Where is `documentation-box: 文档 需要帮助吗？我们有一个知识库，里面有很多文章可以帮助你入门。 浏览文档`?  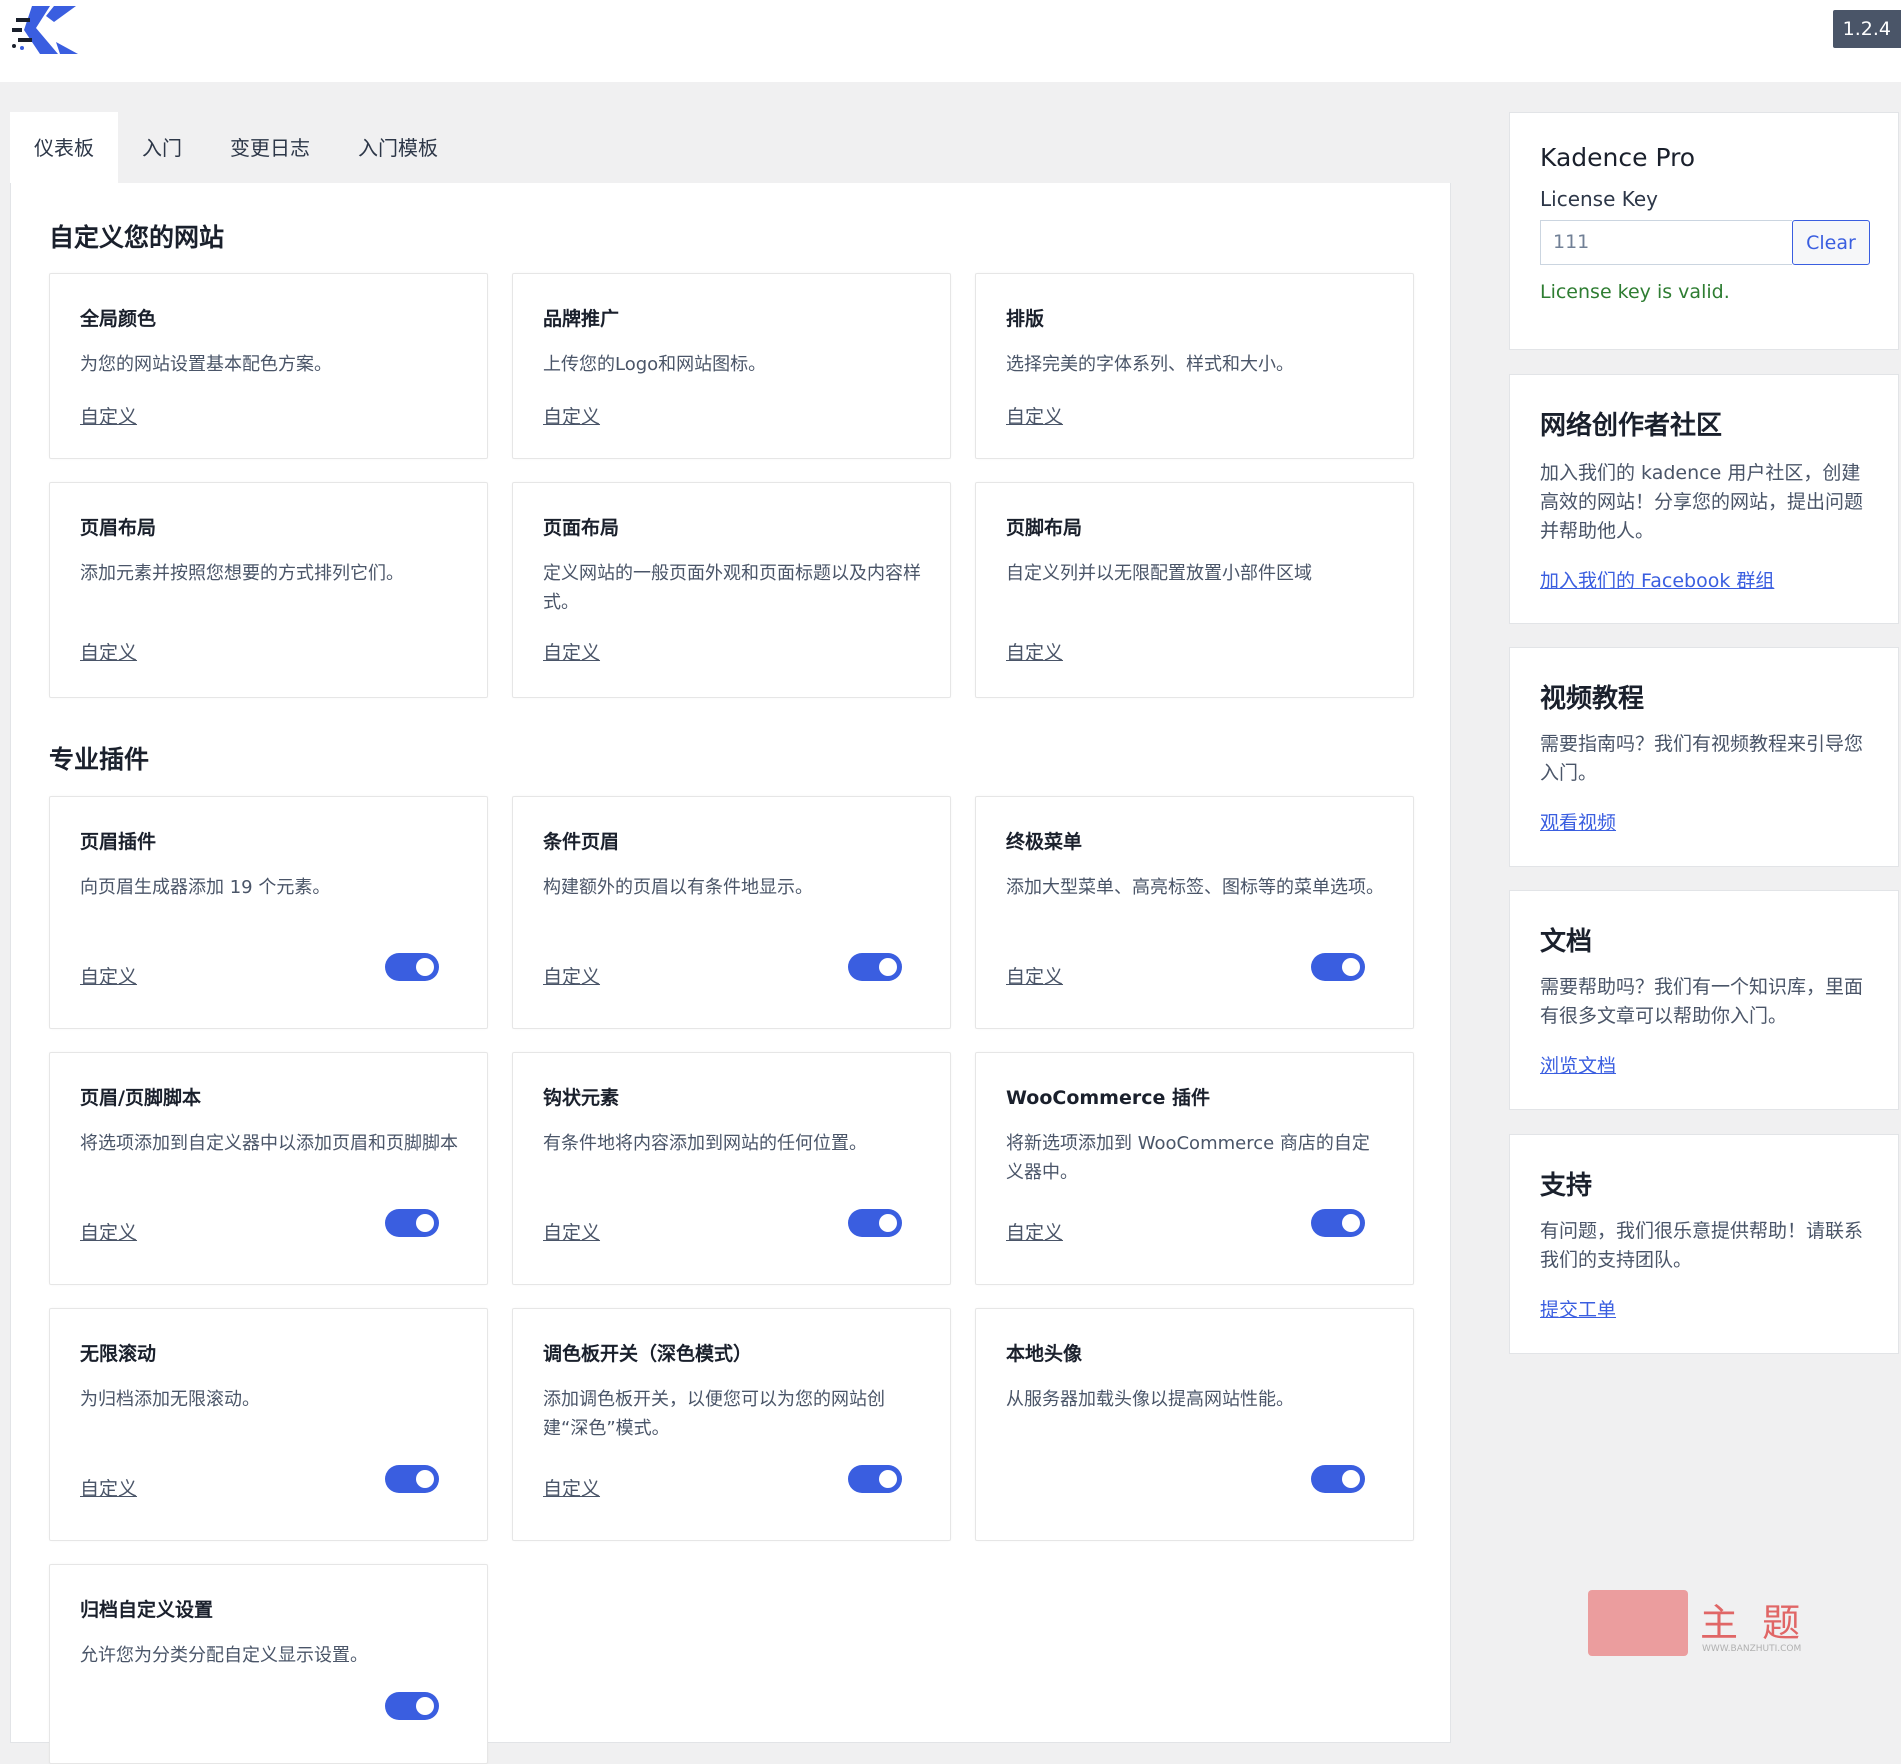 documentation-box: 文档 需要帮助吗？我们有一个知识库，里面有很多文章可以帮助你入门。 浏览文档 is located at coordinates (1704, 1000).